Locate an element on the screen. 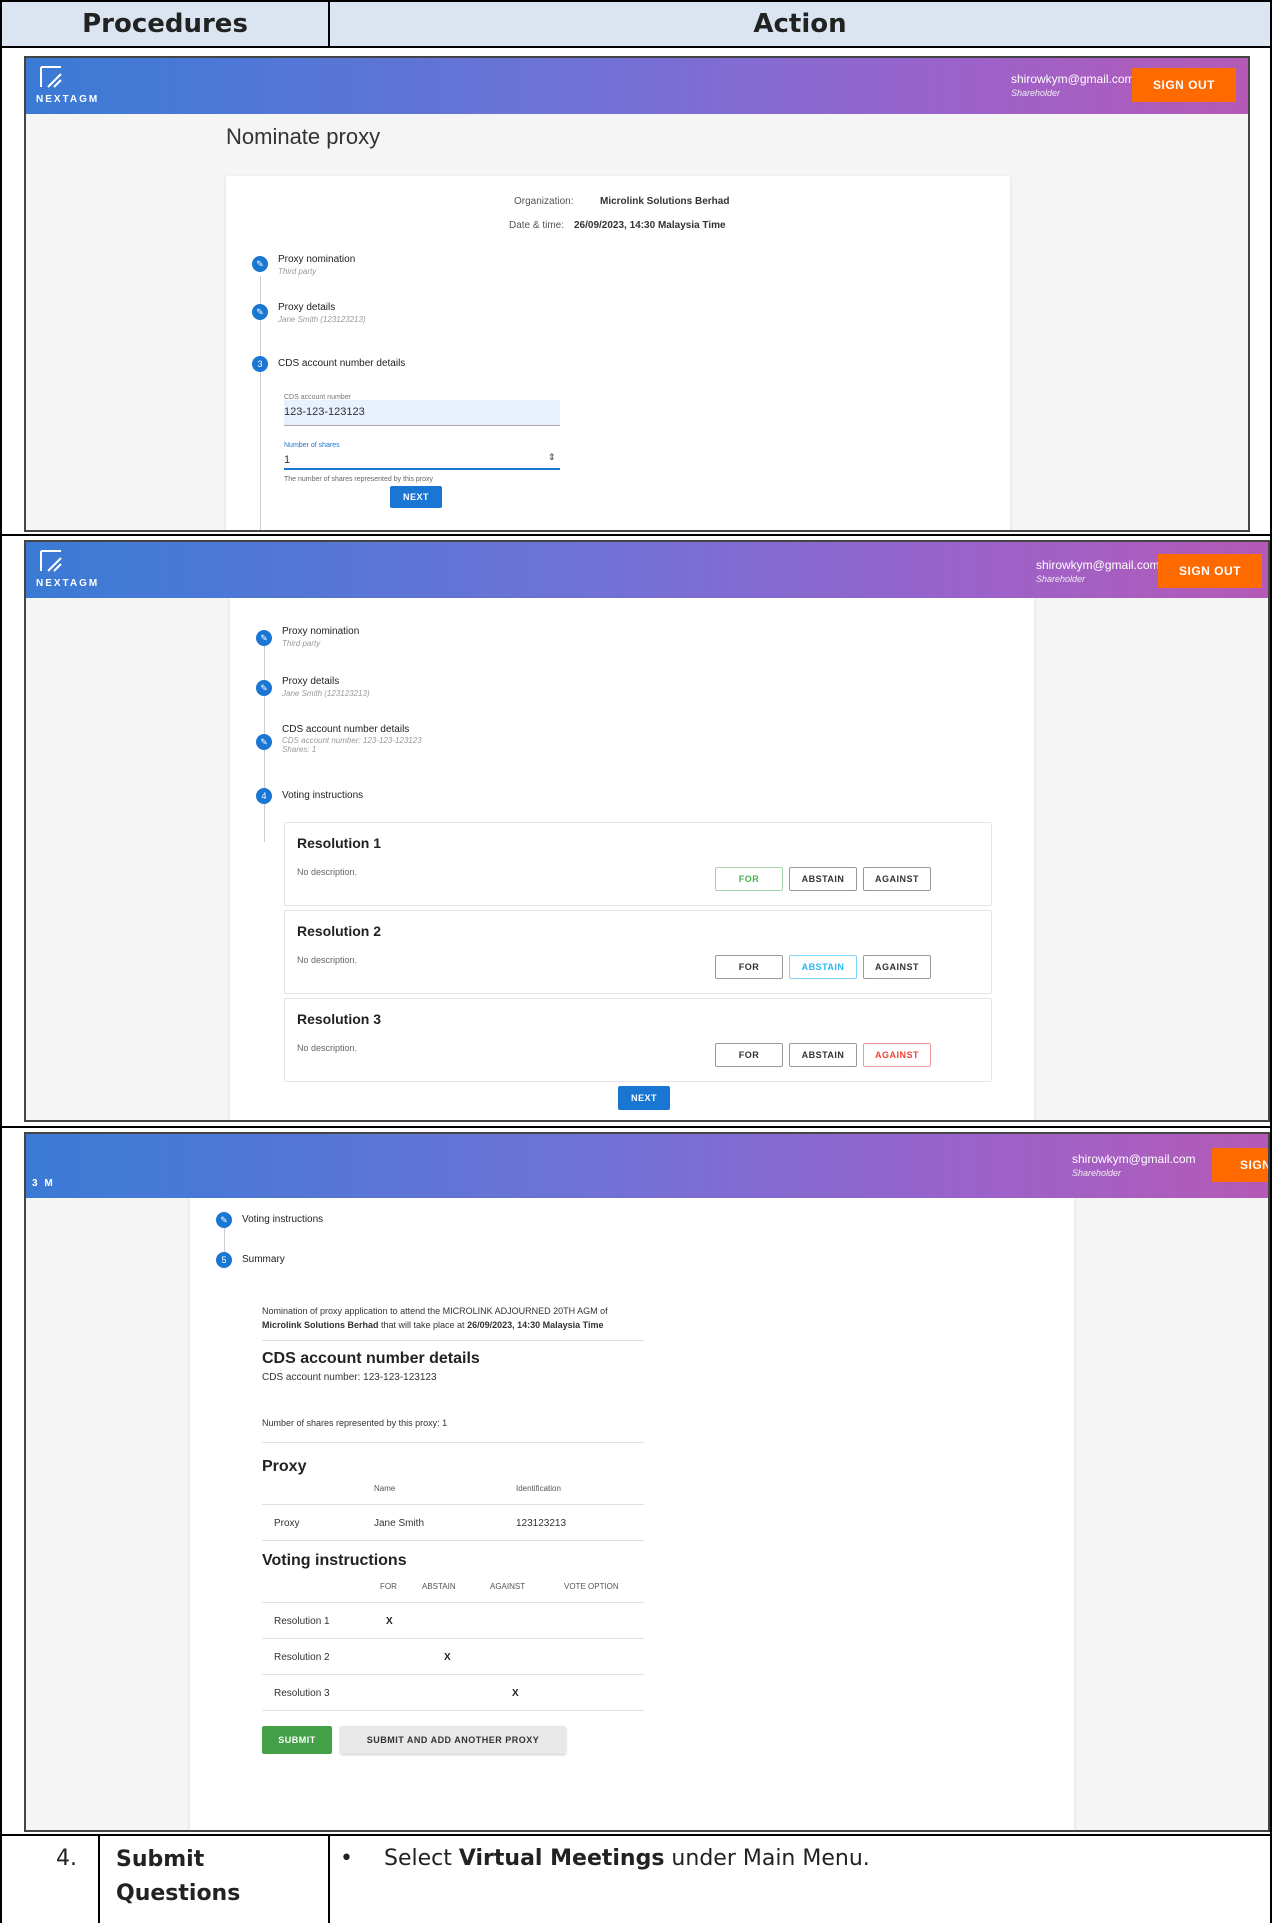 The image size is (1272, 1923). submit-and-add-another-proxy-button: SUBMIT AND ADD ANOTHER PROXY is located at coordinates (453, 1740).